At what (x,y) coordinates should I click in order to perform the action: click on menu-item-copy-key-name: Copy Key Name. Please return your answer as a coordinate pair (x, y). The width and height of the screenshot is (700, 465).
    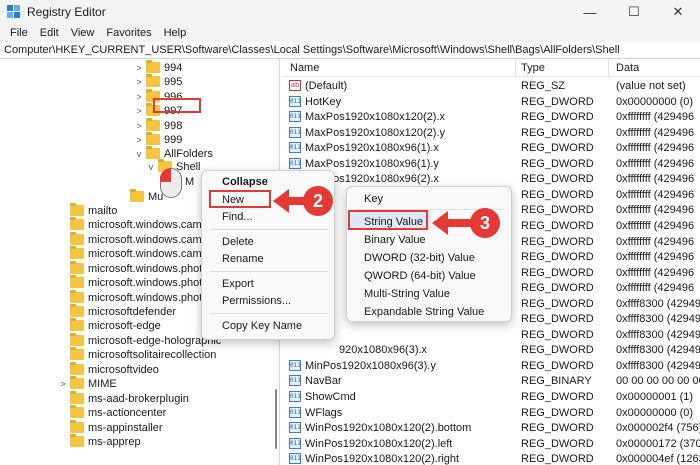
    Looking at the image, I should click on (262, 326).